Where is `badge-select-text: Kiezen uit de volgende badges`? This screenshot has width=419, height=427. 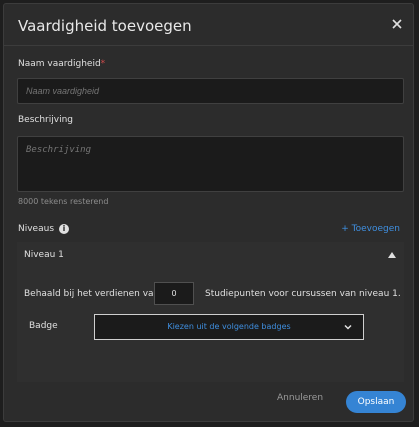
badge-select-text: Kiezen uit de volgende badges is located at coordinates (229, 326).